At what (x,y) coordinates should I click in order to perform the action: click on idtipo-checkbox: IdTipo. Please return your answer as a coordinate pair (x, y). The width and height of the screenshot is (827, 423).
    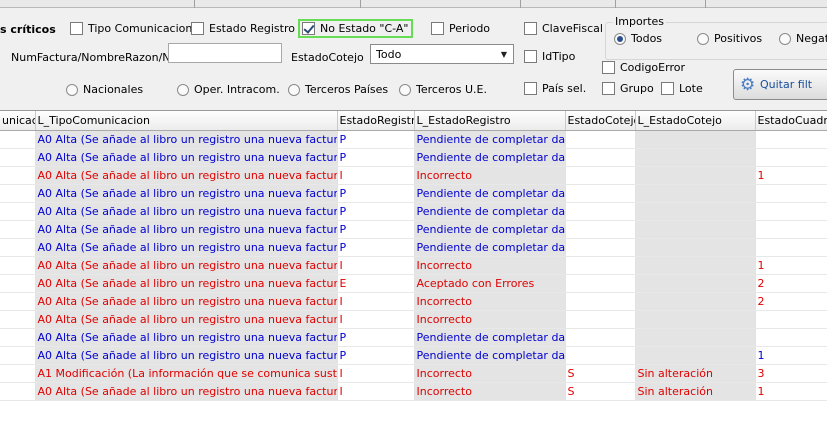
    Looking at the image, I should click on (549, 56).